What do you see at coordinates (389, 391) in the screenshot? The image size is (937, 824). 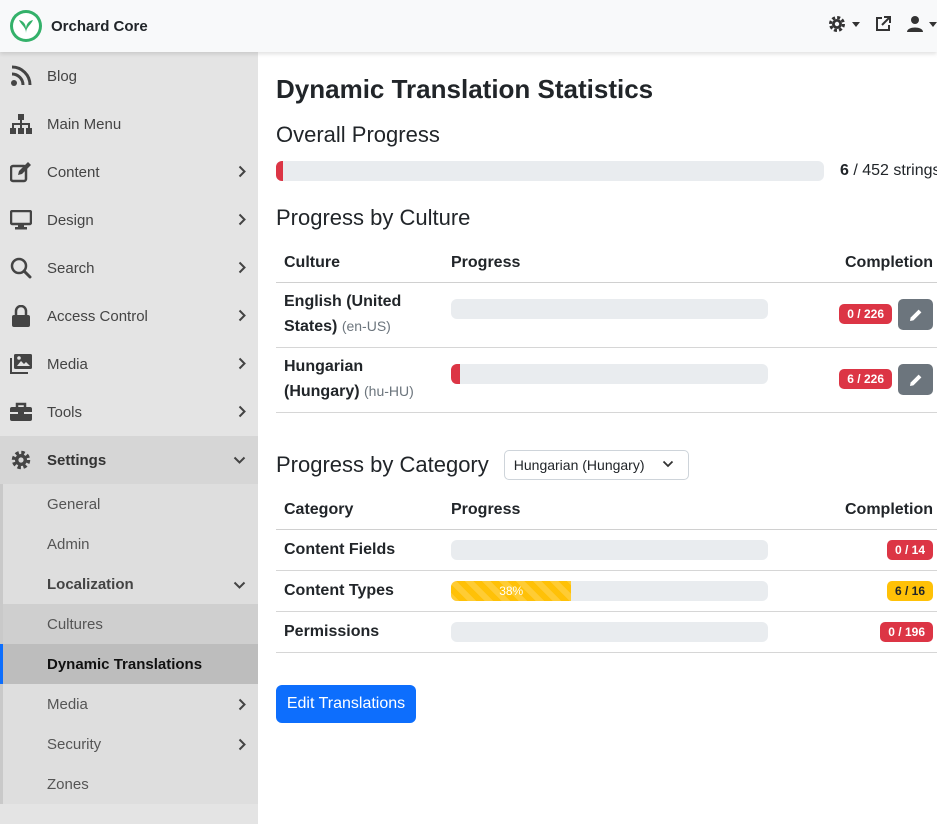 I see `culture-code: (hu-HU)` at bounding box center [389, 391].